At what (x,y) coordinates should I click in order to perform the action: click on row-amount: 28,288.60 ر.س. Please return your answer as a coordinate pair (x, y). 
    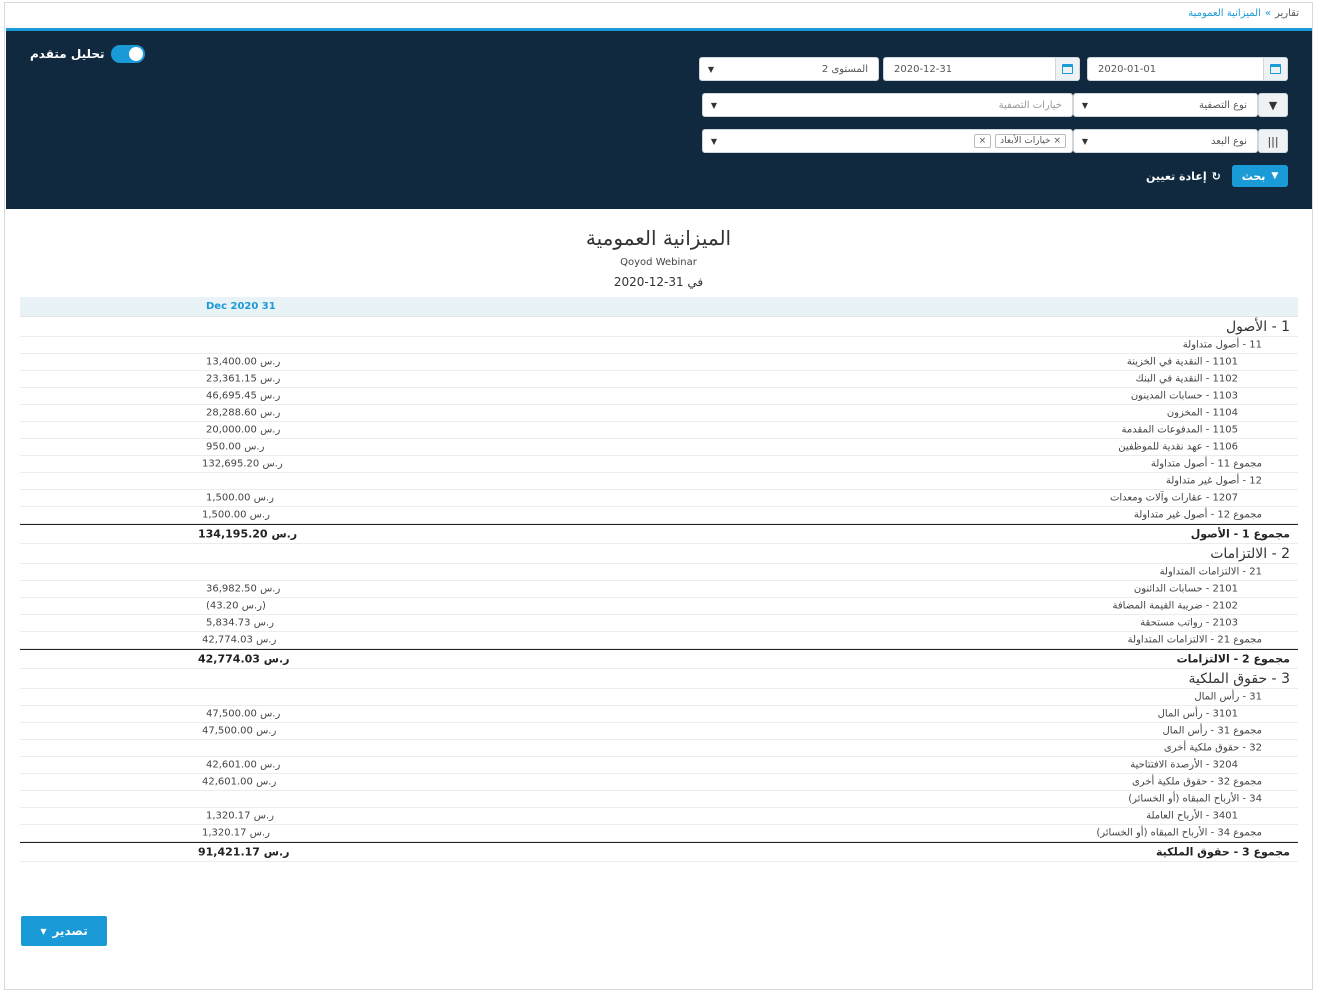
    Looking at the image, I should click on (243, 413).